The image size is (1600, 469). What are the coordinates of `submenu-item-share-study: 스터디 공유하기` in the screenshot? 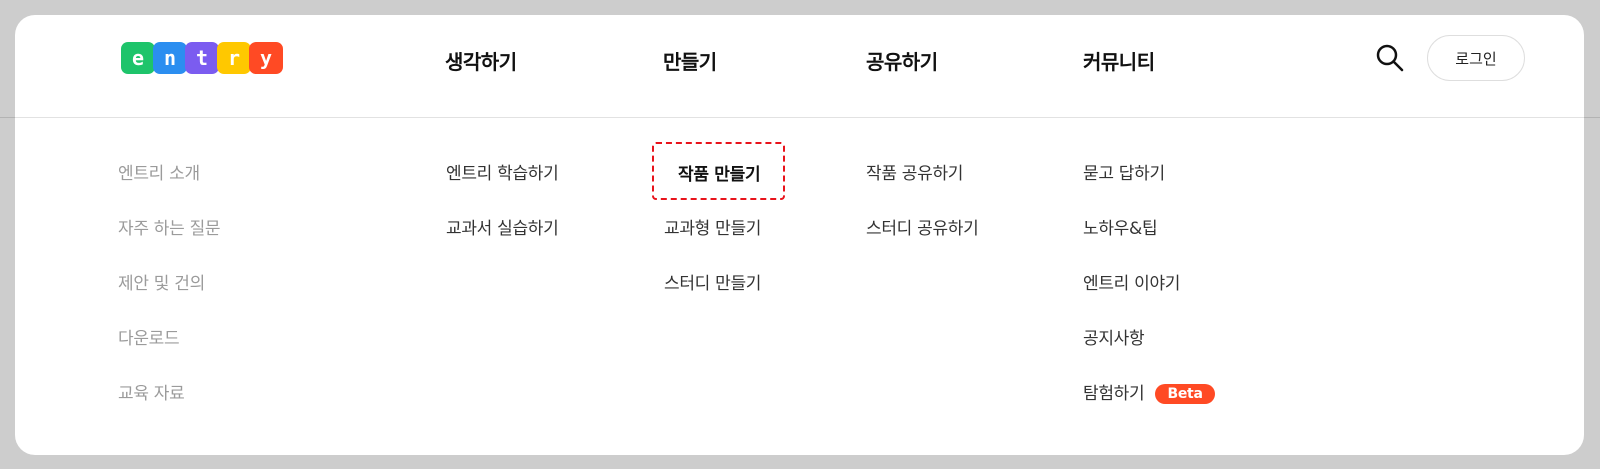 It's located at (922, 241).